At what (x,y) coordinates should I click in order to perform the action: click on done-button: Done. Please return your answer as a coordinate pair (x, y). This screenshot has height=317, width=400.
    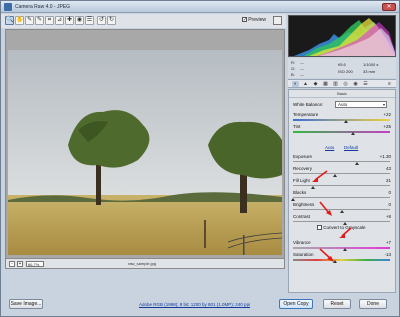
    Looking at the image, I should click on (373, 304).